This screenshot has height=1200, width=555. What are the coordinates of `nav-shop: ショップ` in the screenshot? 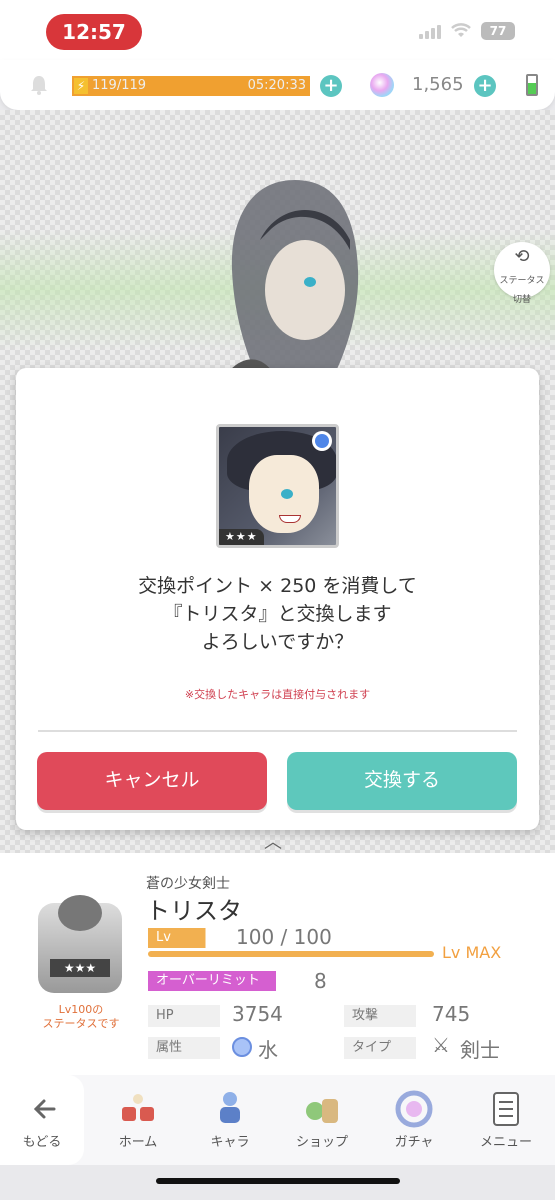 It's located at (322, 1120).